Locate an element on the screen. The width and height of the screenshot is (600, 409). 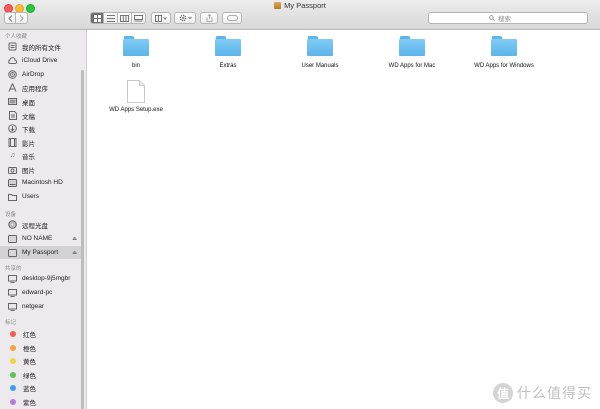
sidebar-item-music: ♫ 音乐 is located at coordinates (40, 155).